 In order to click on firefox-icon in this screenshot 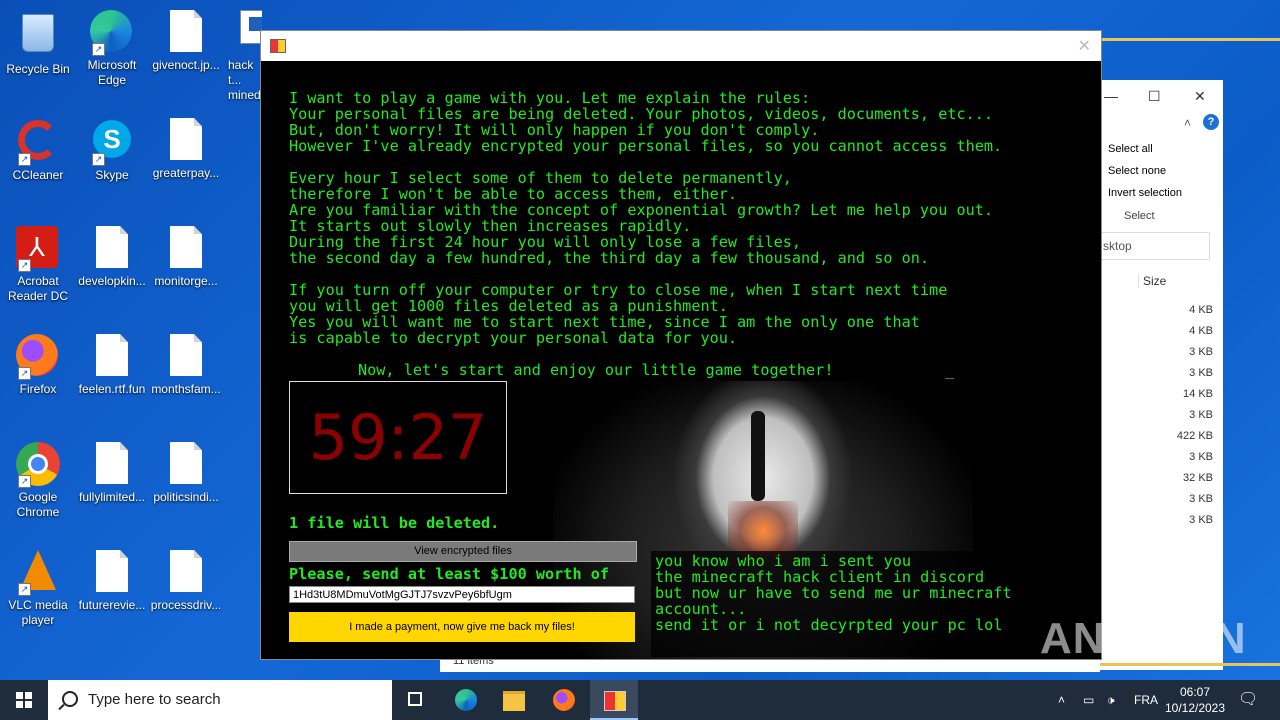, I will do `click(564, 700)`.